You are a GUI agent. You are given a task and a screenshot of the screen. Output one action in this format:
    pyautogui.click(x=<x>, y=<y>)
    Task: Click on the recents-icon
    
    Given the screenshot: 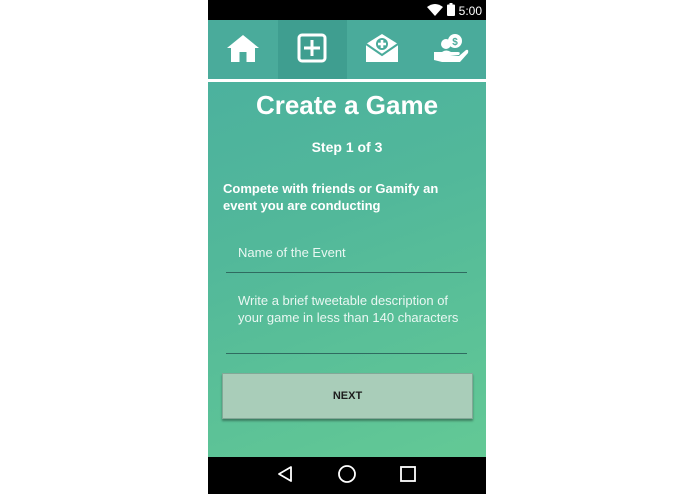 What is the action you would take?
    pyautogui.click(x=408, y=476)
    